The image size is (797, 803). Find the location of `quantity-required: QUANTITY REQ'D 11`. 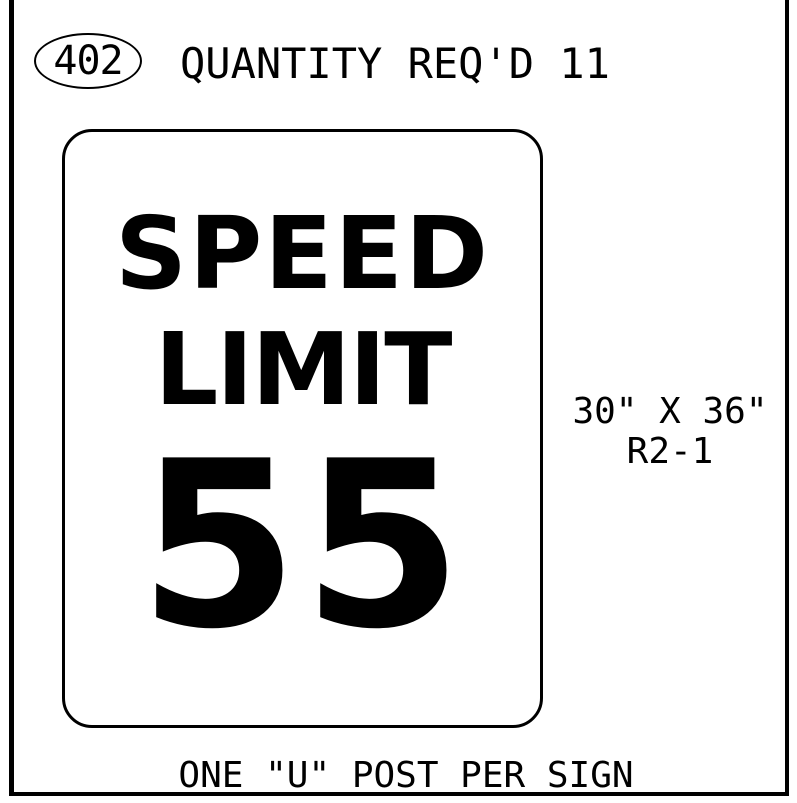

quantity-required: QUANTITY REQ'D 11 is located at coordinates (395, 63).